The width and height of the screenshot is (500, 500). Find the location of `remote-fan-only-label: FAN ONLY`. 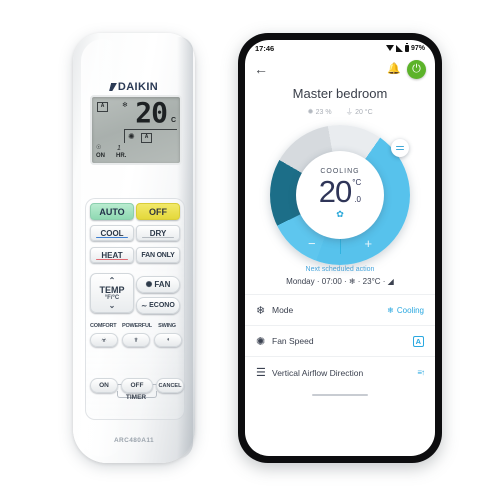

remote-fan-only-label: FAN ONLY is located at coordinates (158, 255).